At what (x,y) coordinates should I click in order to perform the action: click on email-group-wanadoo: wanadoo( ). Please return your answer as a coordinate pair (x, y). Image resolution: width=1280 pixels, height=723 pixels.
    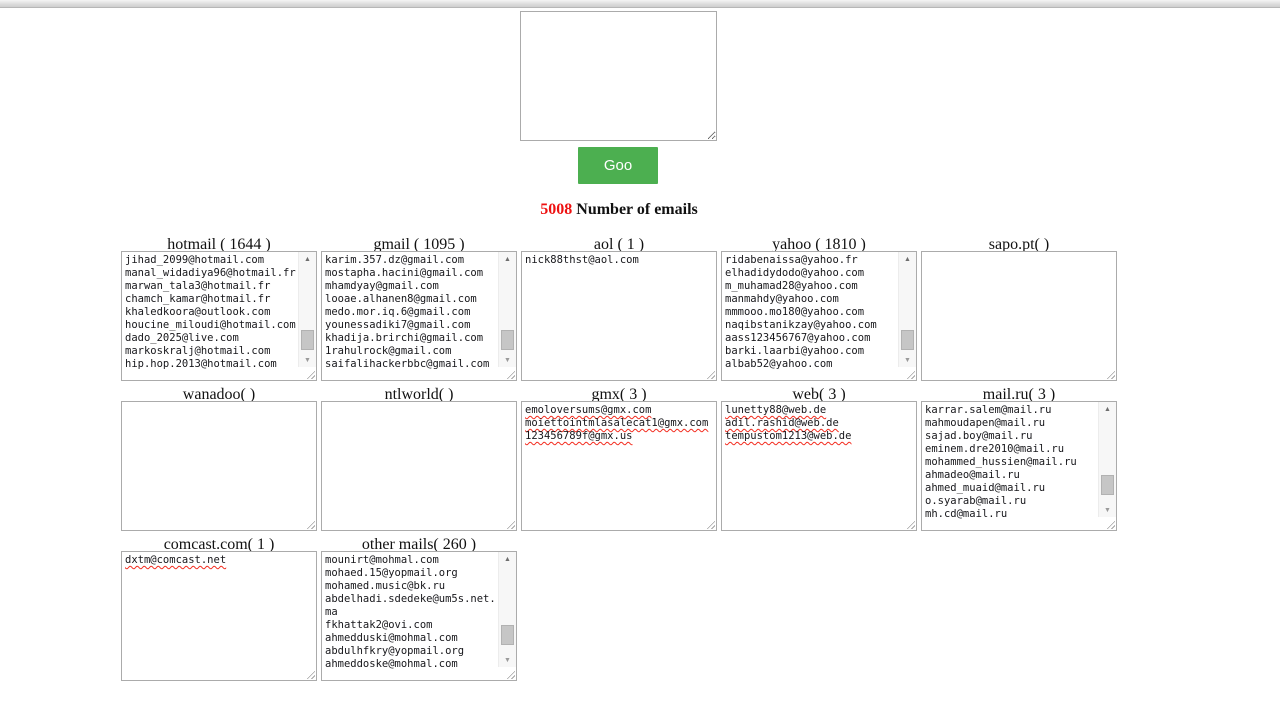
    Looking at the image, I should click on (221, 458).